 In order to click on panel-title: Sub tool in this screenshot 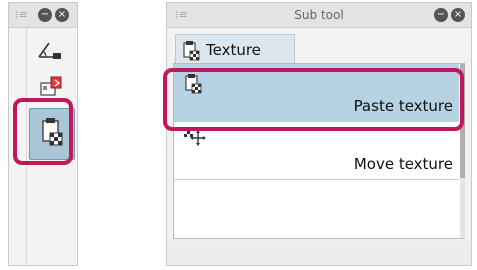, I will do `click(319, 15)`.